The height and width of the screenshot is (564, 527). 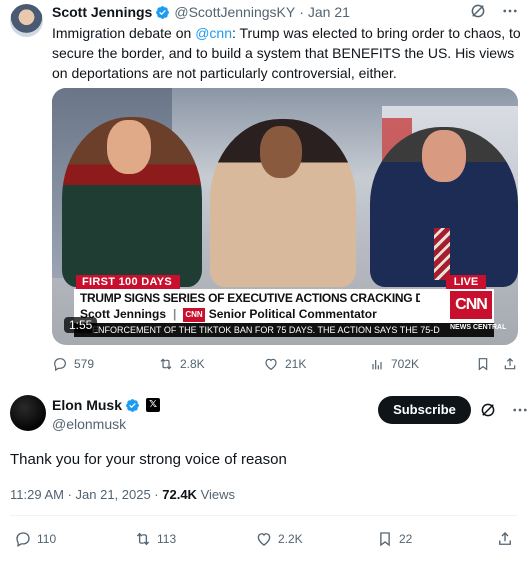 I want to click on like-button: 2.2K, so click(x=279, y=539).